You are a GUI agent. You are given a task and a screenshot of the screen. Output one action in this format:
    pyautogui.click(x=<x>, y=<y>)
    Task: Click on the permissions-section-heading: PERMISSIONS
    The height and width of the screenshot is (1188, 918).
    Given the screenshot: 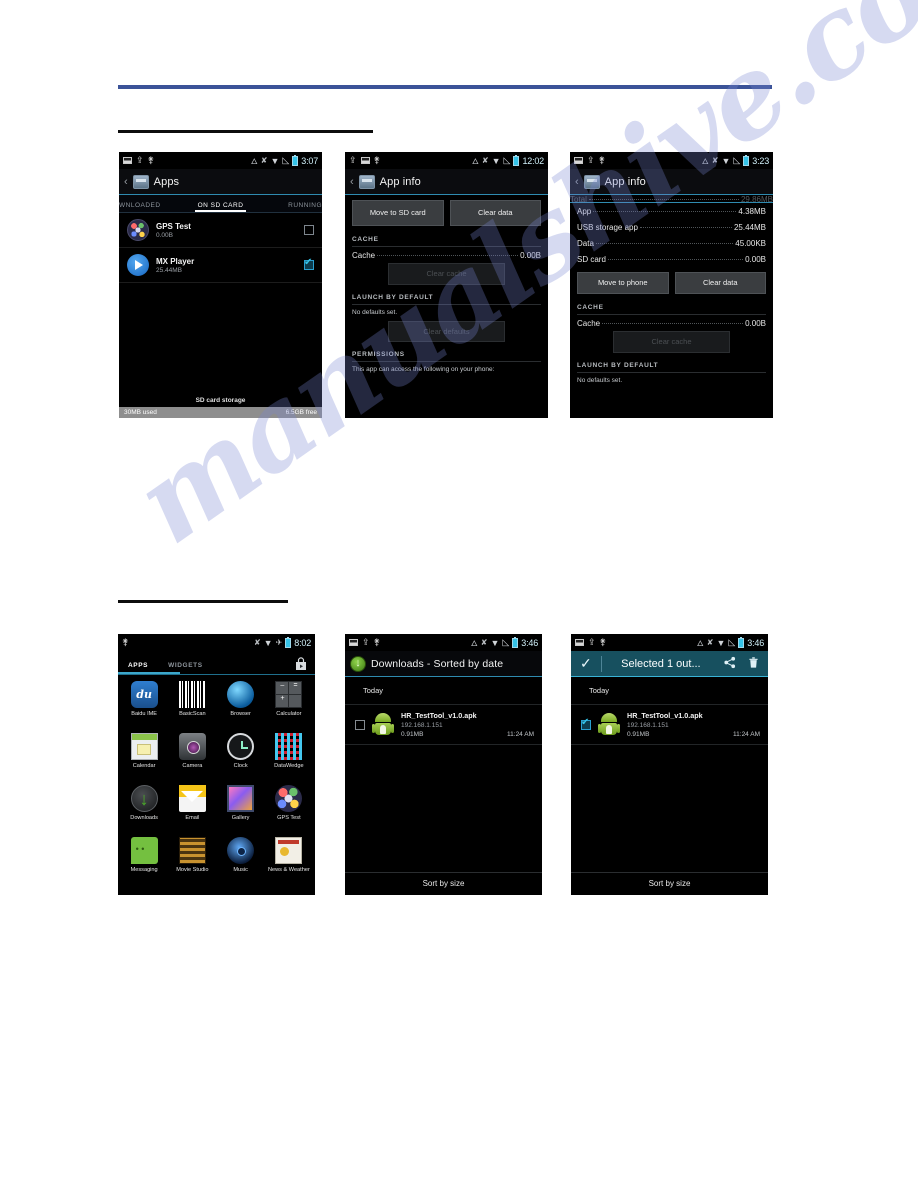 What is the action you would take?
    pyautogui.click(x=446, y=355)
    